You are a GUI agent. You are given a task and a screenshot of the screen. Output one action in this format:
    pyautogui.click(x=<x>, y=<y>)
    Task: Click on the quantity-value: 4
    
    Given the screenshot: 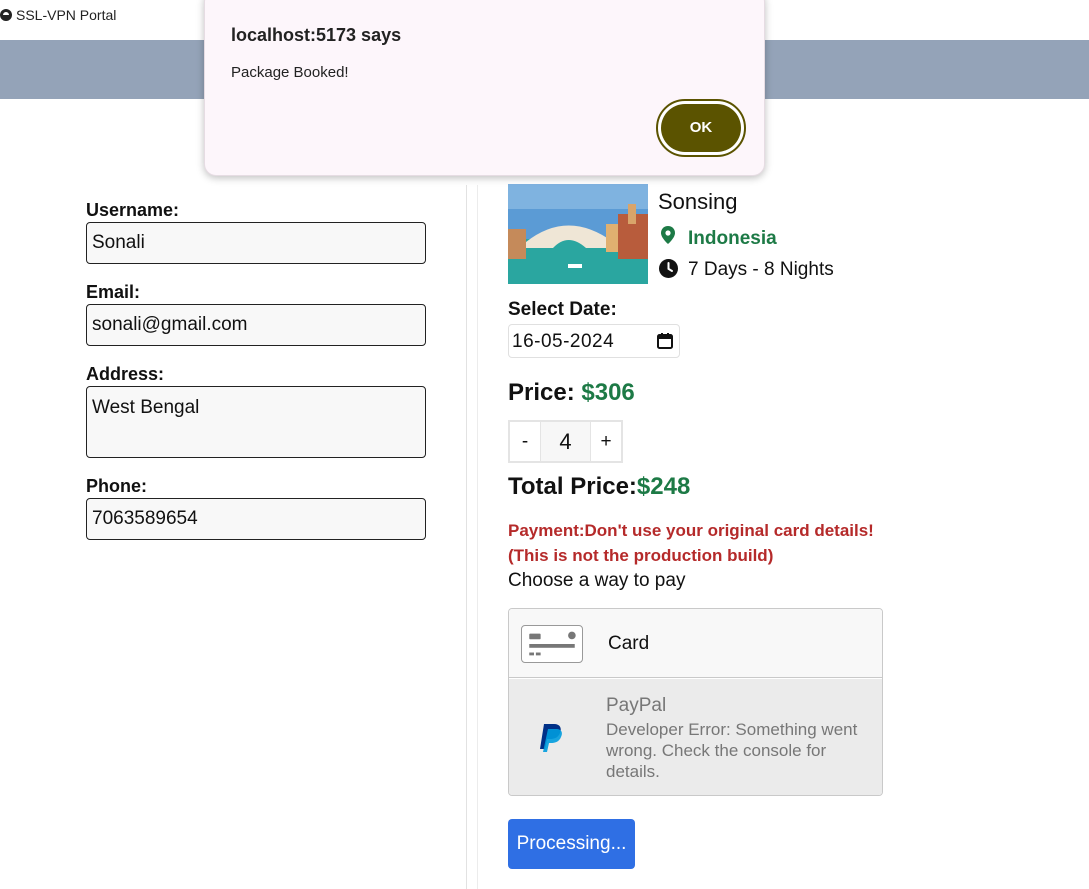 What is the action you would take?
    pyautogui.click(x=565, y=441)
    